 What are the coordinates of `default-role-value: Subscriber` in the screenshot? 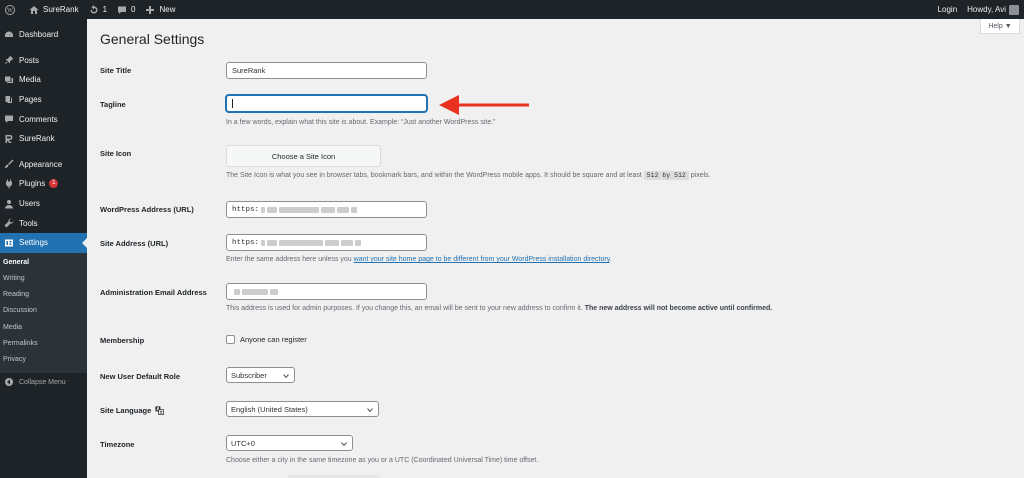 It's located at (249, 375).